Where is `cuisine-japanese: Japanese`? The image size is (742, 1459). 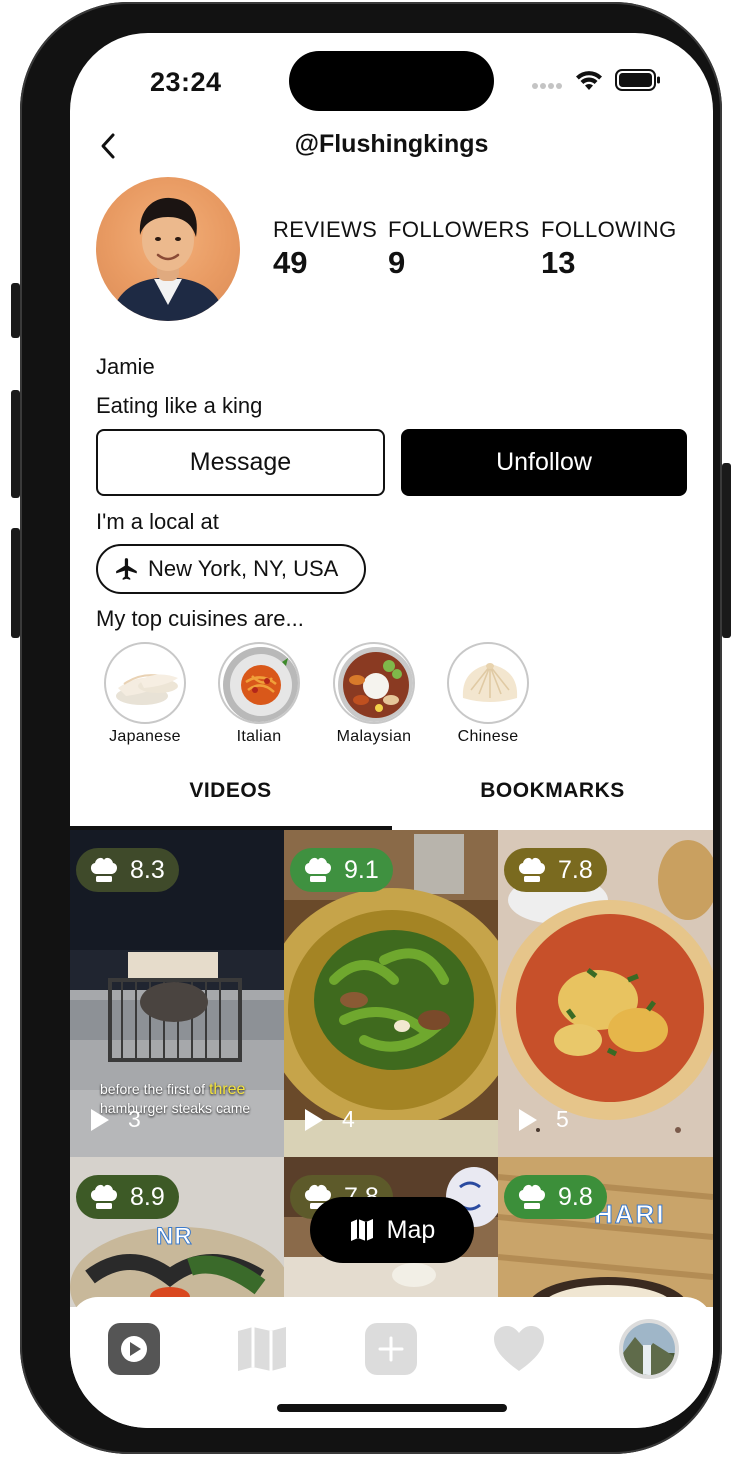
cuisine-japanese: Japanese is located at coordinates (145, 694).